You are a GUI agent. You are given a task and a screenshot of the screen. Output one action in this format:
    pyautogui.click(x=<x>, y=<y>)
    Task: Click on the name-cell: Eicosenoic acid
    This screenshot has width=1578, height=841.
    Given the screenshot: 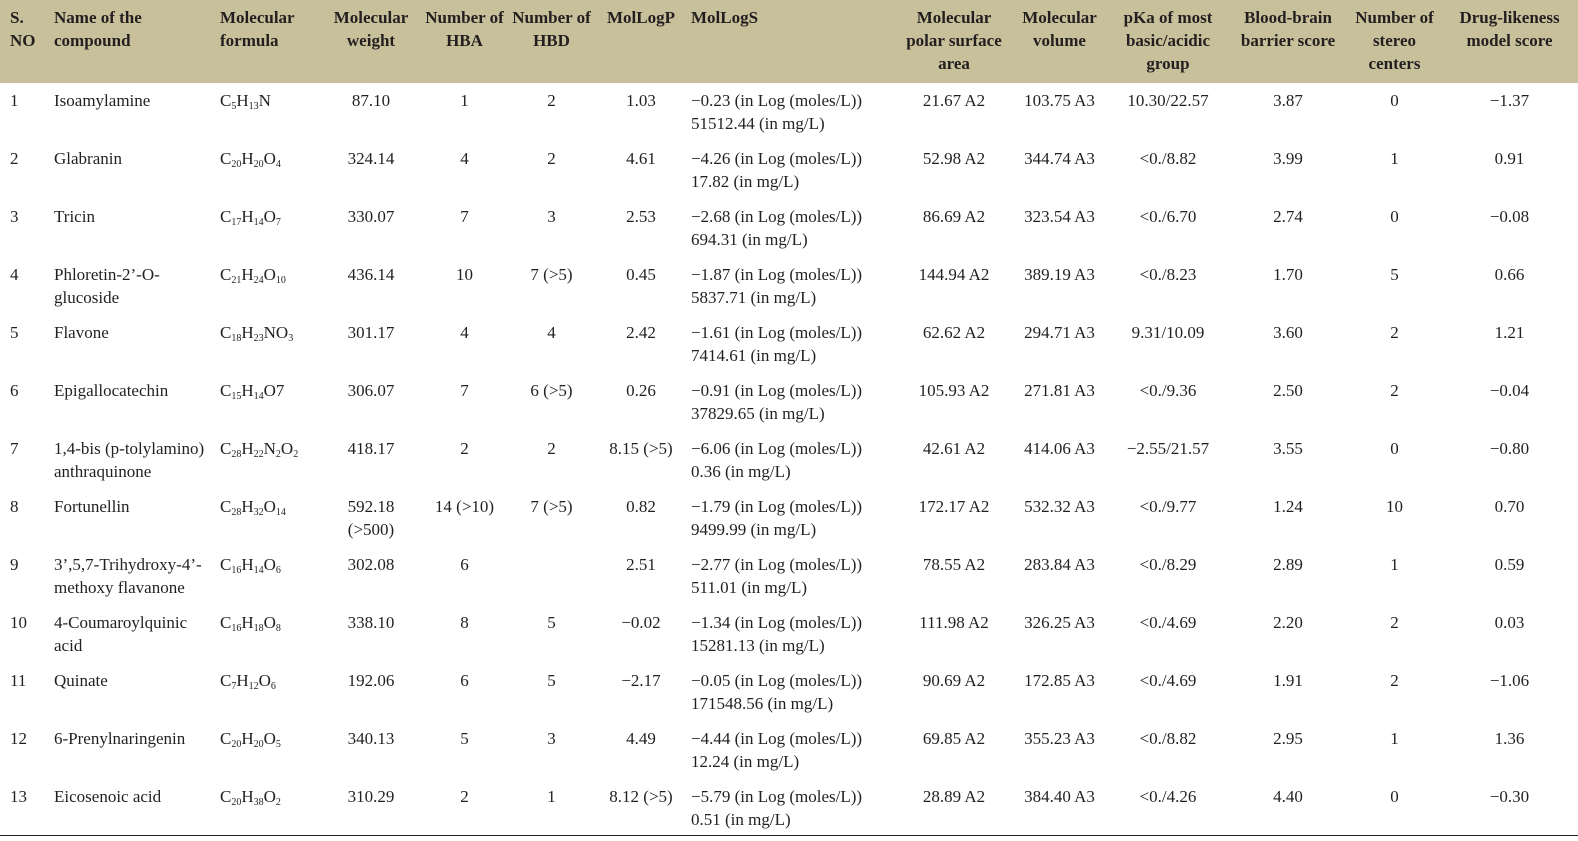 What is the action you would take?
    pyautogui.click(x=133, y=807)
    